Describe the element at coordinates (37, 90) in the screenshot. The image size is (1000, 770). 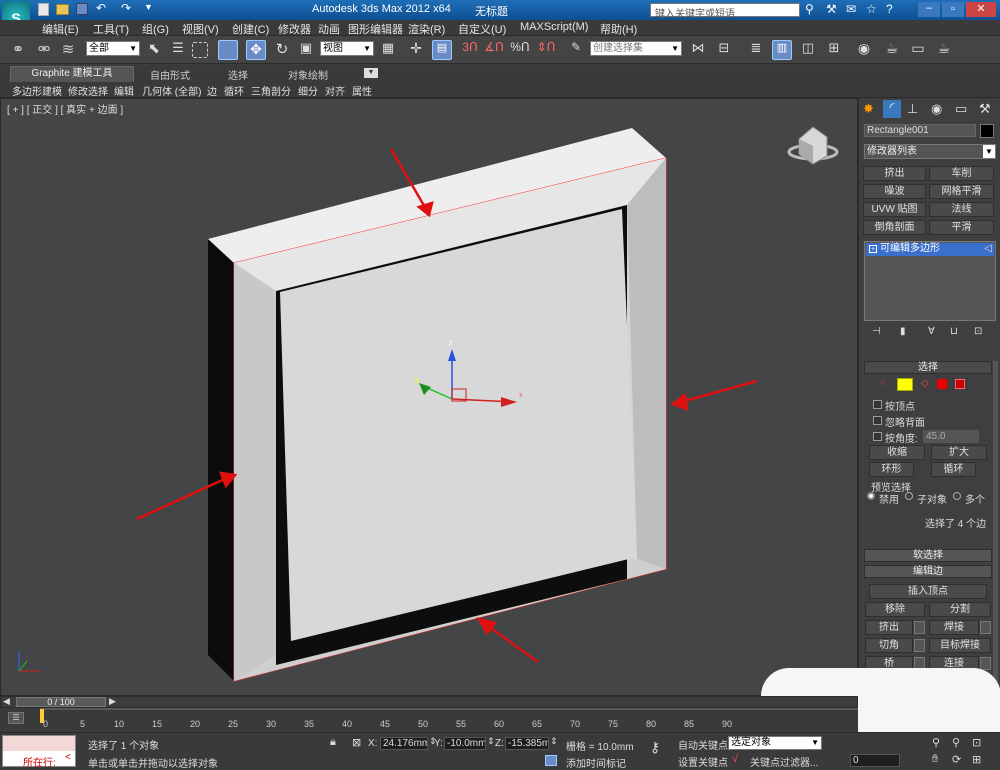
I see `panel-poly-modeling: 多边形建模` at that location.